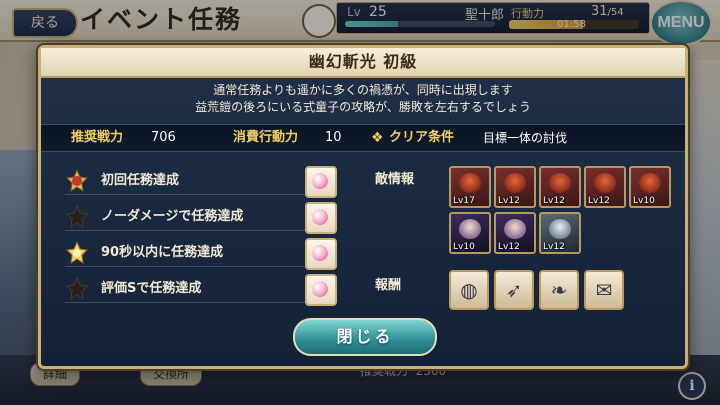  Describe the element at coordinates (395, 179) in the screenshot. I see `enemy-info-label: 敵情報` at that location.